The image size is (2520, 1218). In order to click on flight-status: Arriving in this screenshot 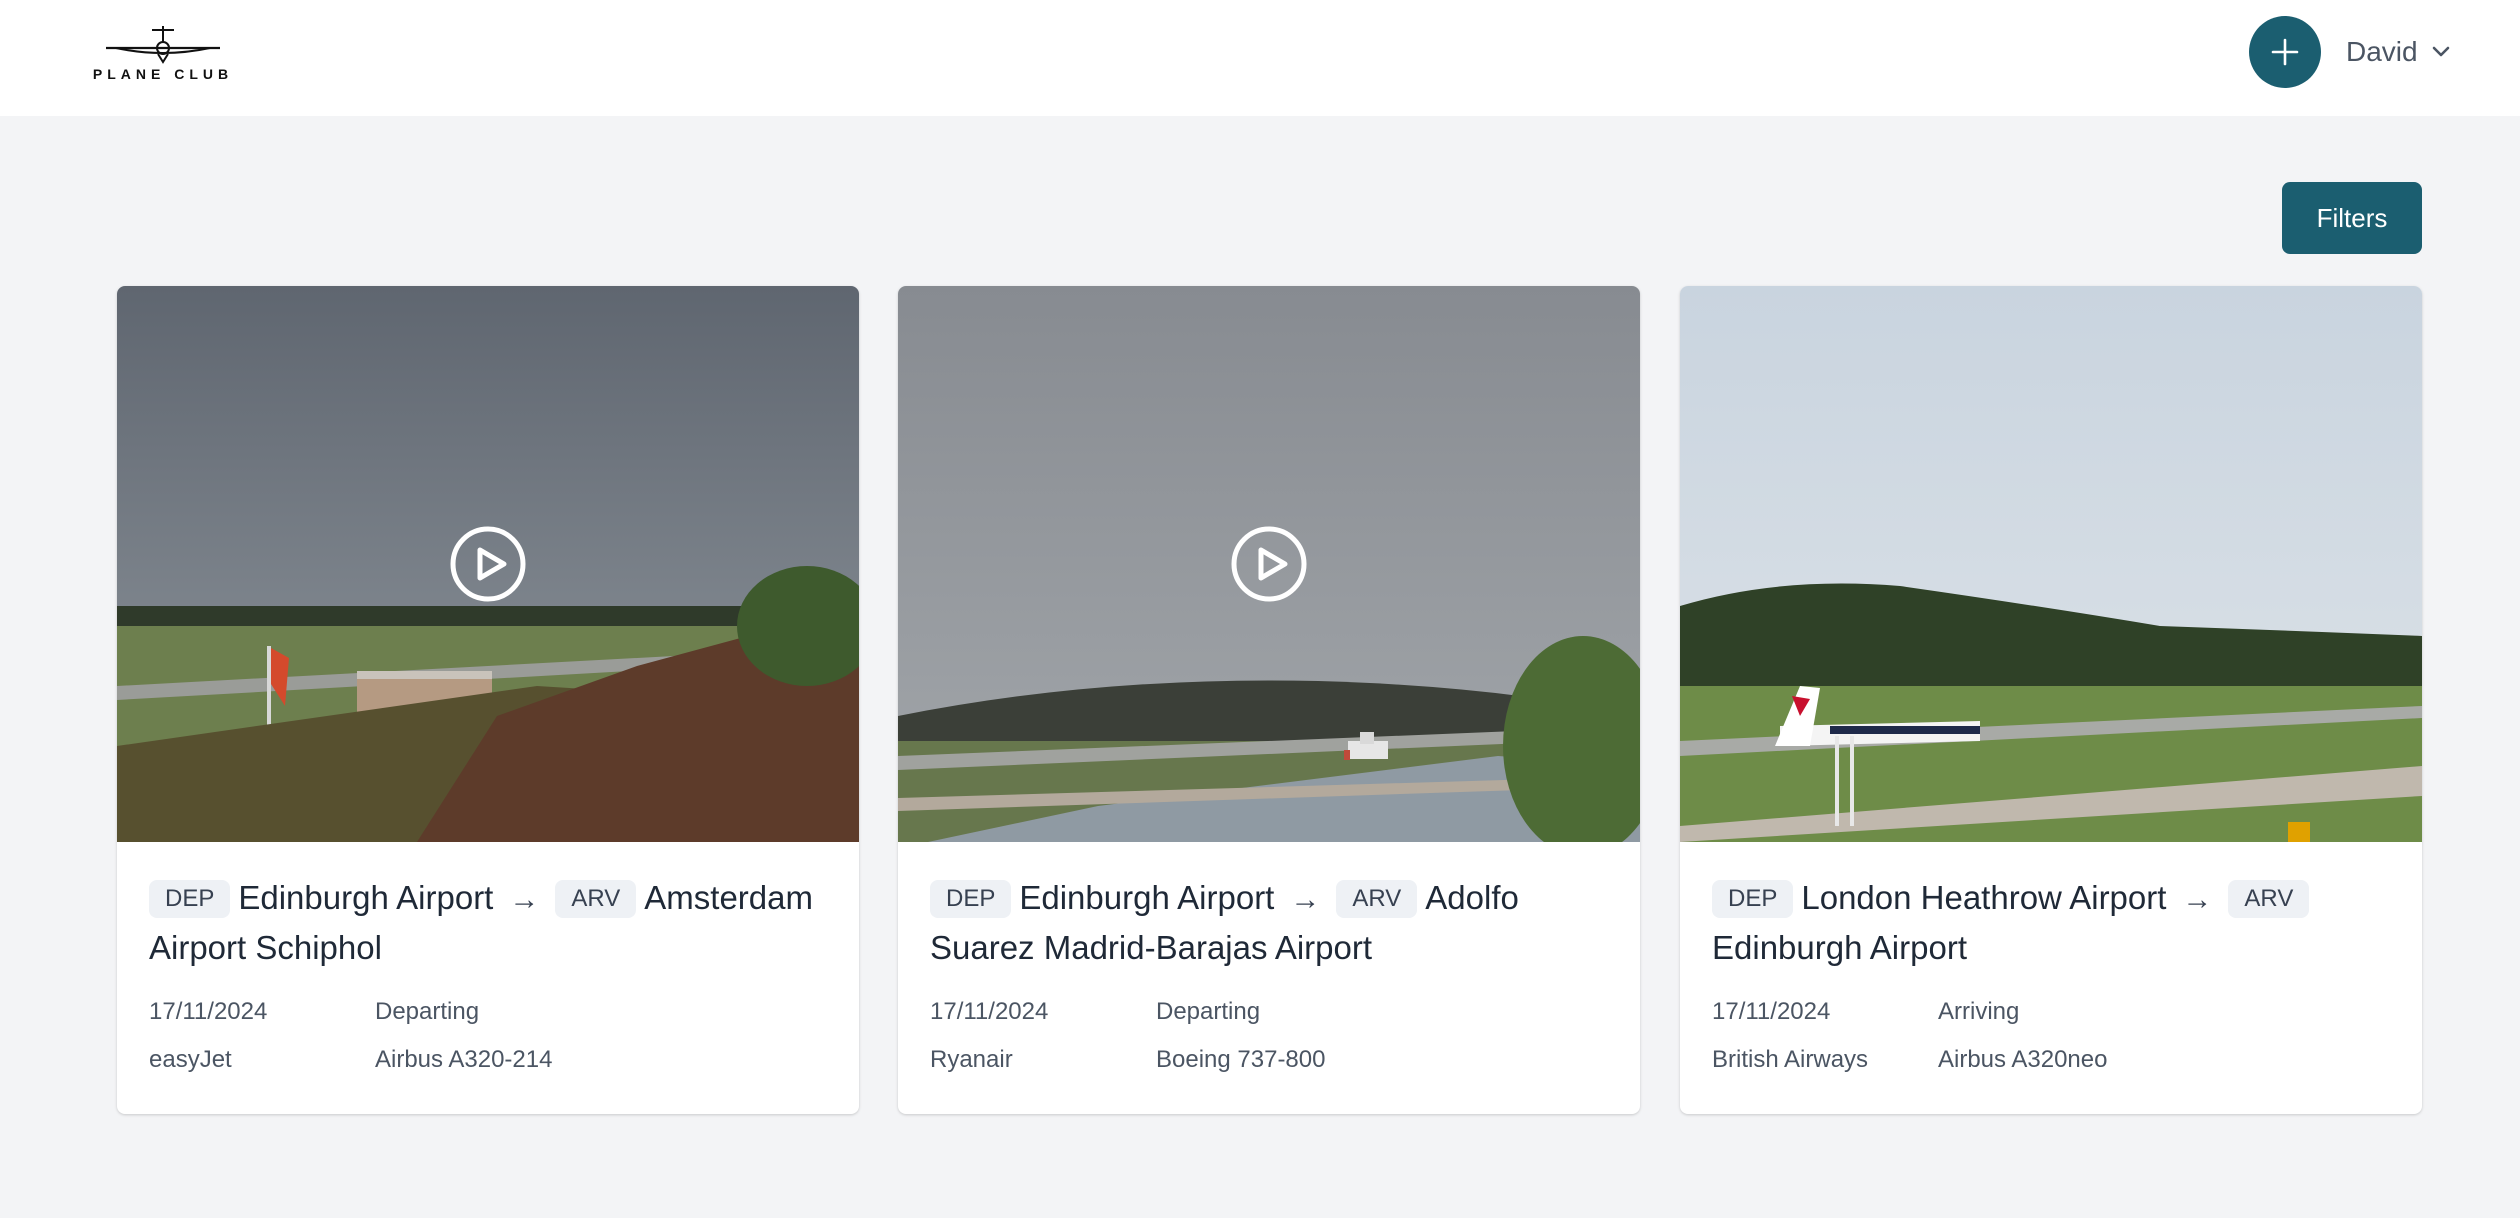, I will do `click(1979, 1011)`.